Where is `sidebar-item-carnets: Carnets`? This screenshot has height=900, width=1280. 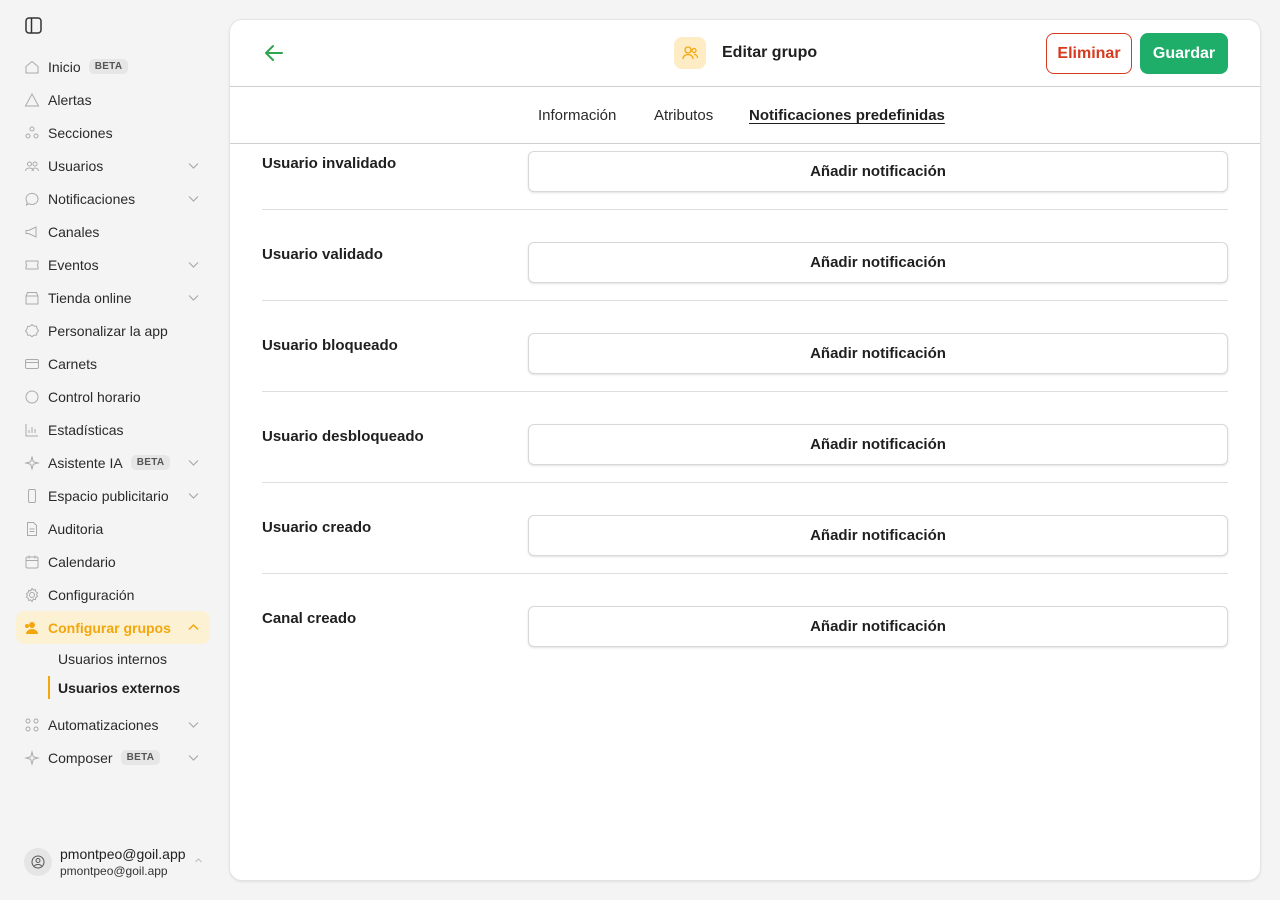
sidebar-item-carnets: Carnets is located at coordinates (113, 363).